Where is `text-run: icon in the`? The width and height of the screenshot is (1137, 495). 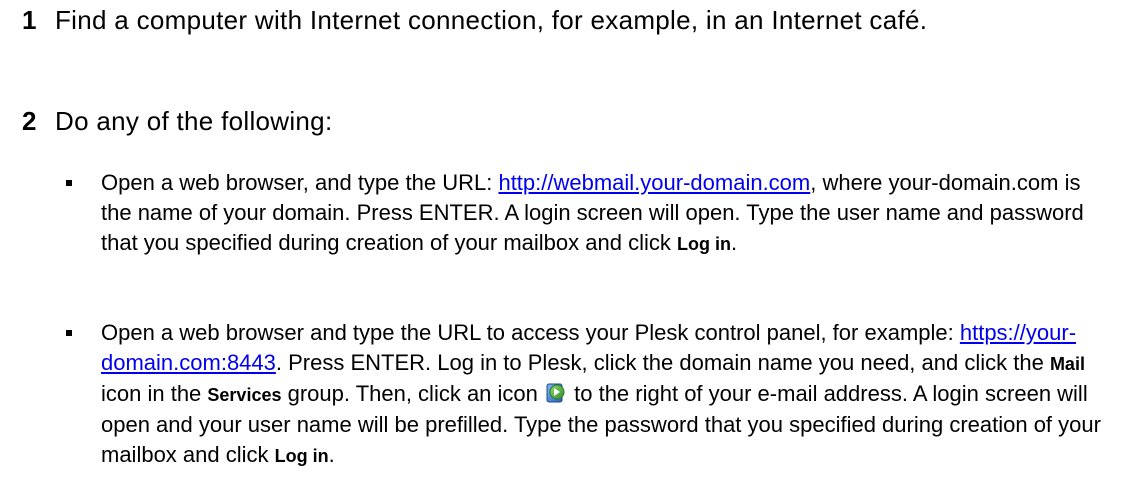 text-run: icon in the is located at coordinates (154, 393).